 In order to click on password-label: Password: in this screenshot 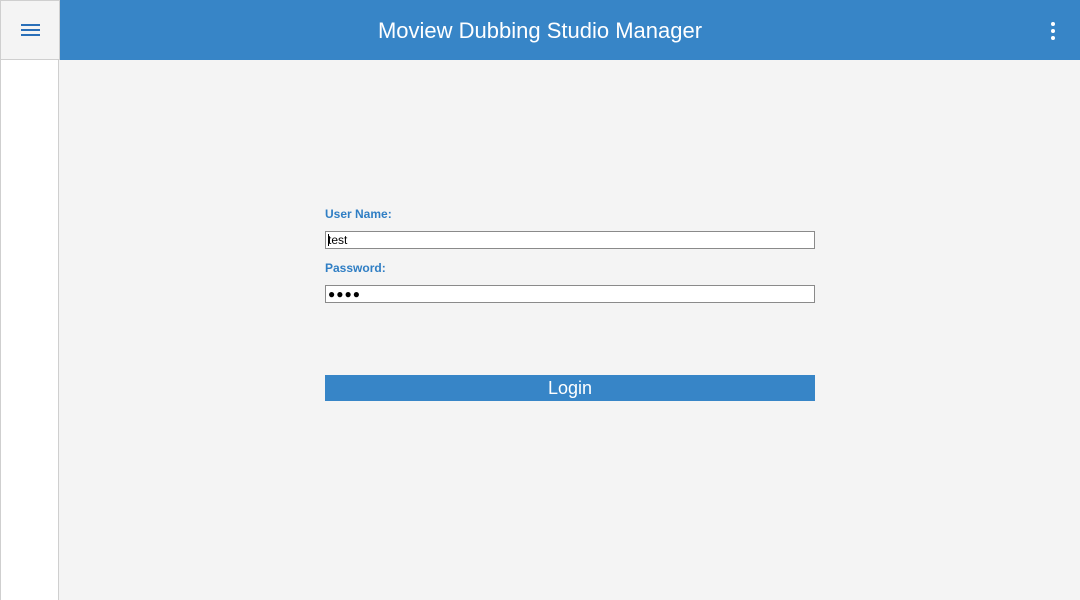, I will do `click(355, 268)`.